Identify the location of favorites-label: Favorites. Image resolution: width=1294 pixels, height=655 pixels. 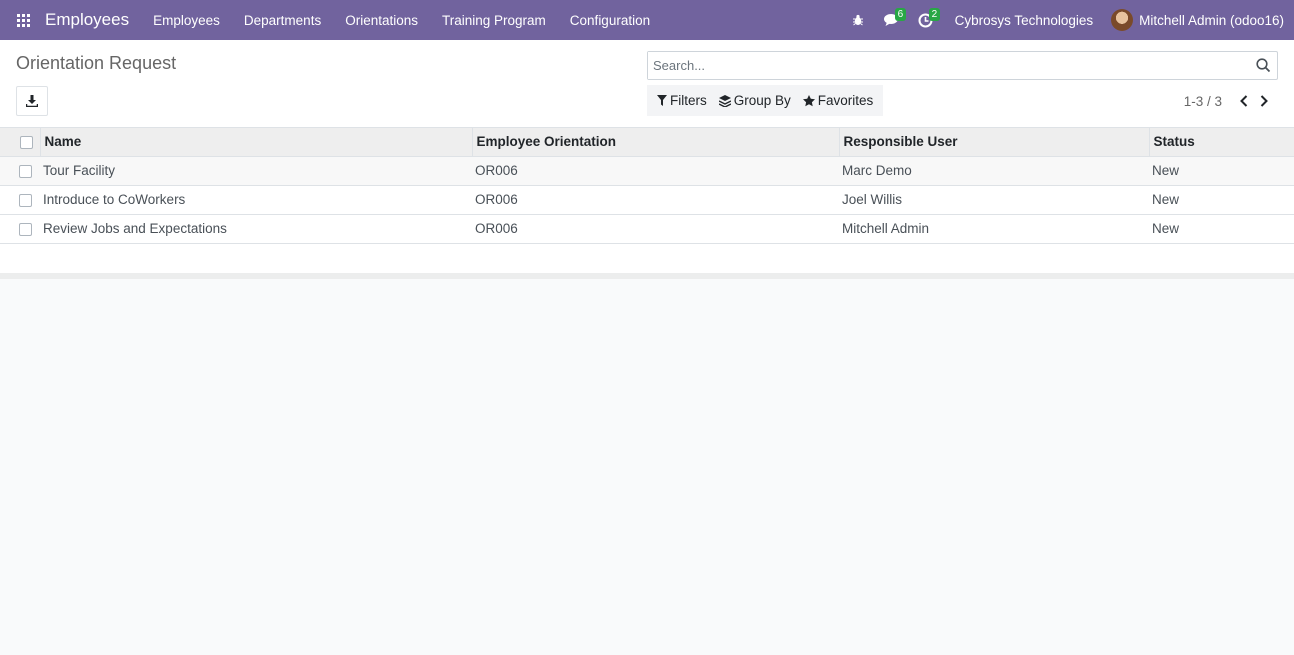
(845, 100).